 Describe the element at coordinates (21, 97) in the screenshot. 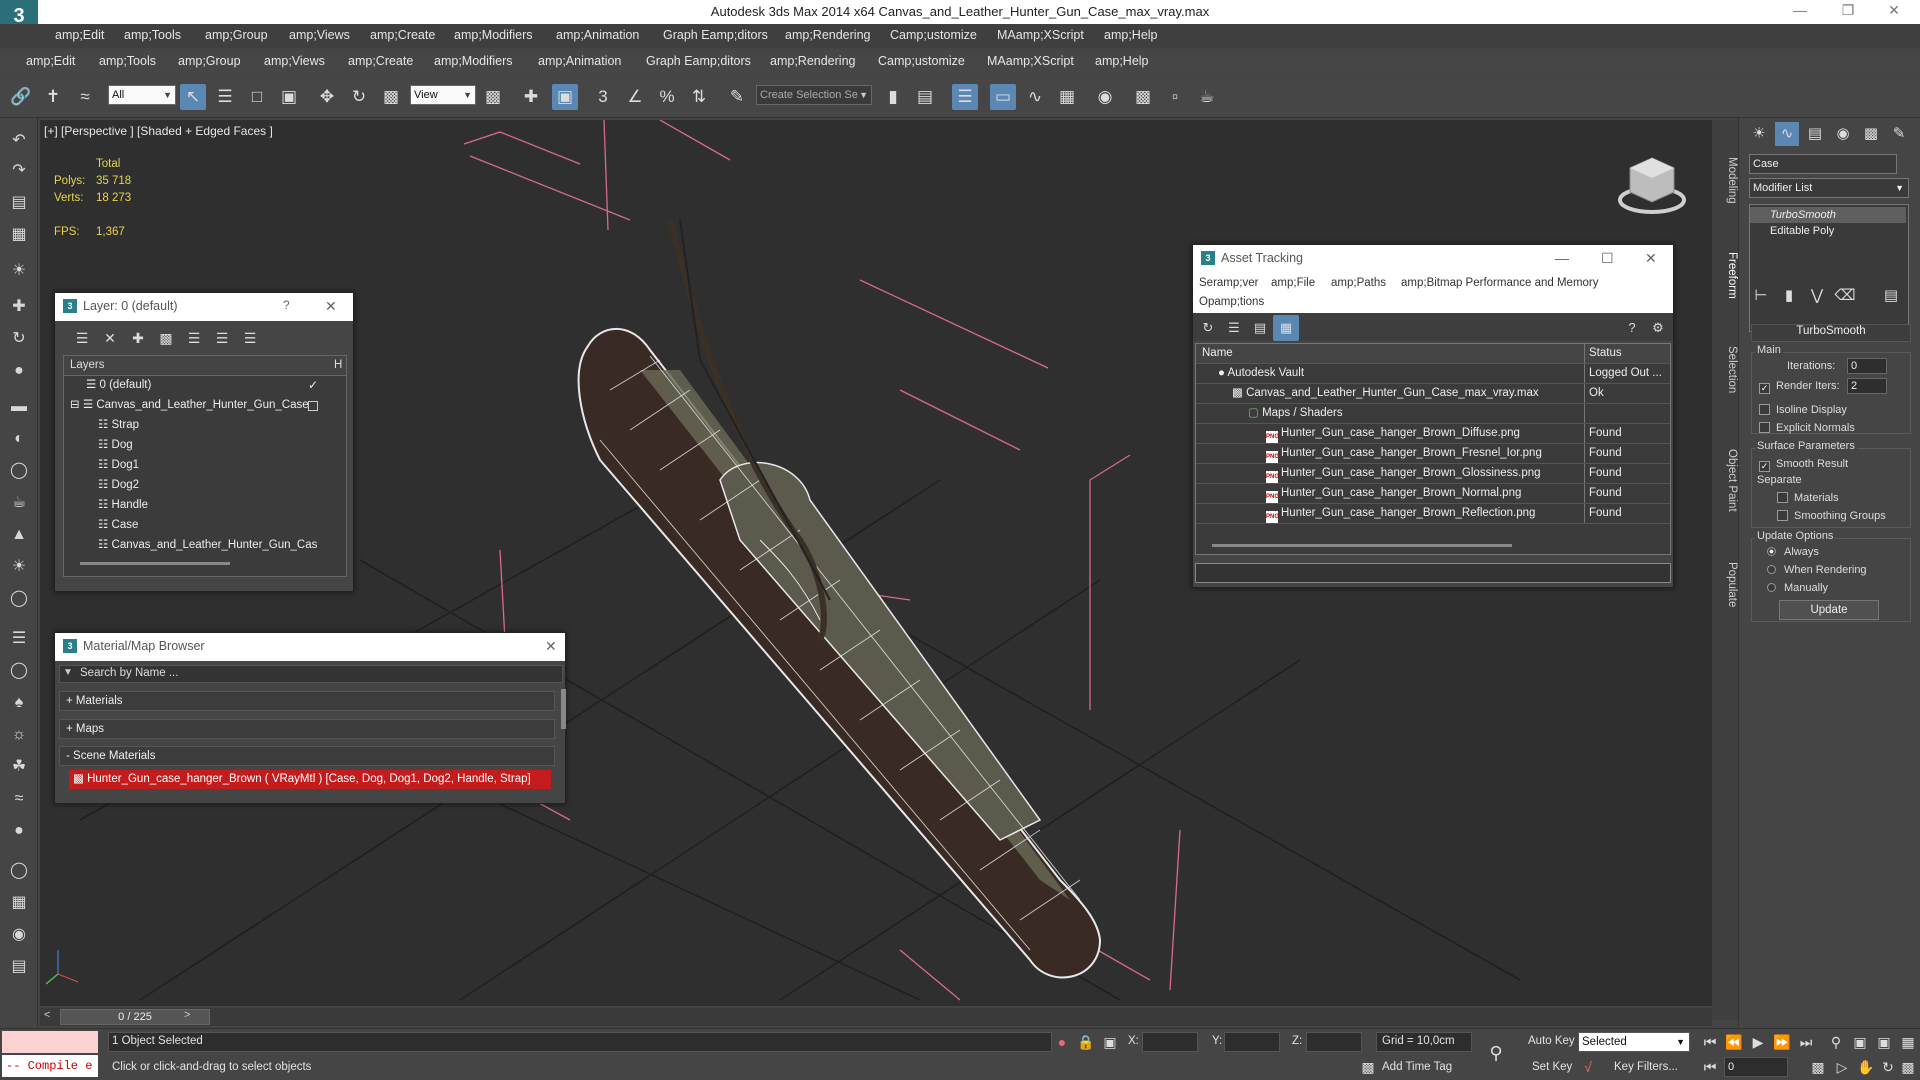

I see `select-and-link-icon: 🔗` at that location.